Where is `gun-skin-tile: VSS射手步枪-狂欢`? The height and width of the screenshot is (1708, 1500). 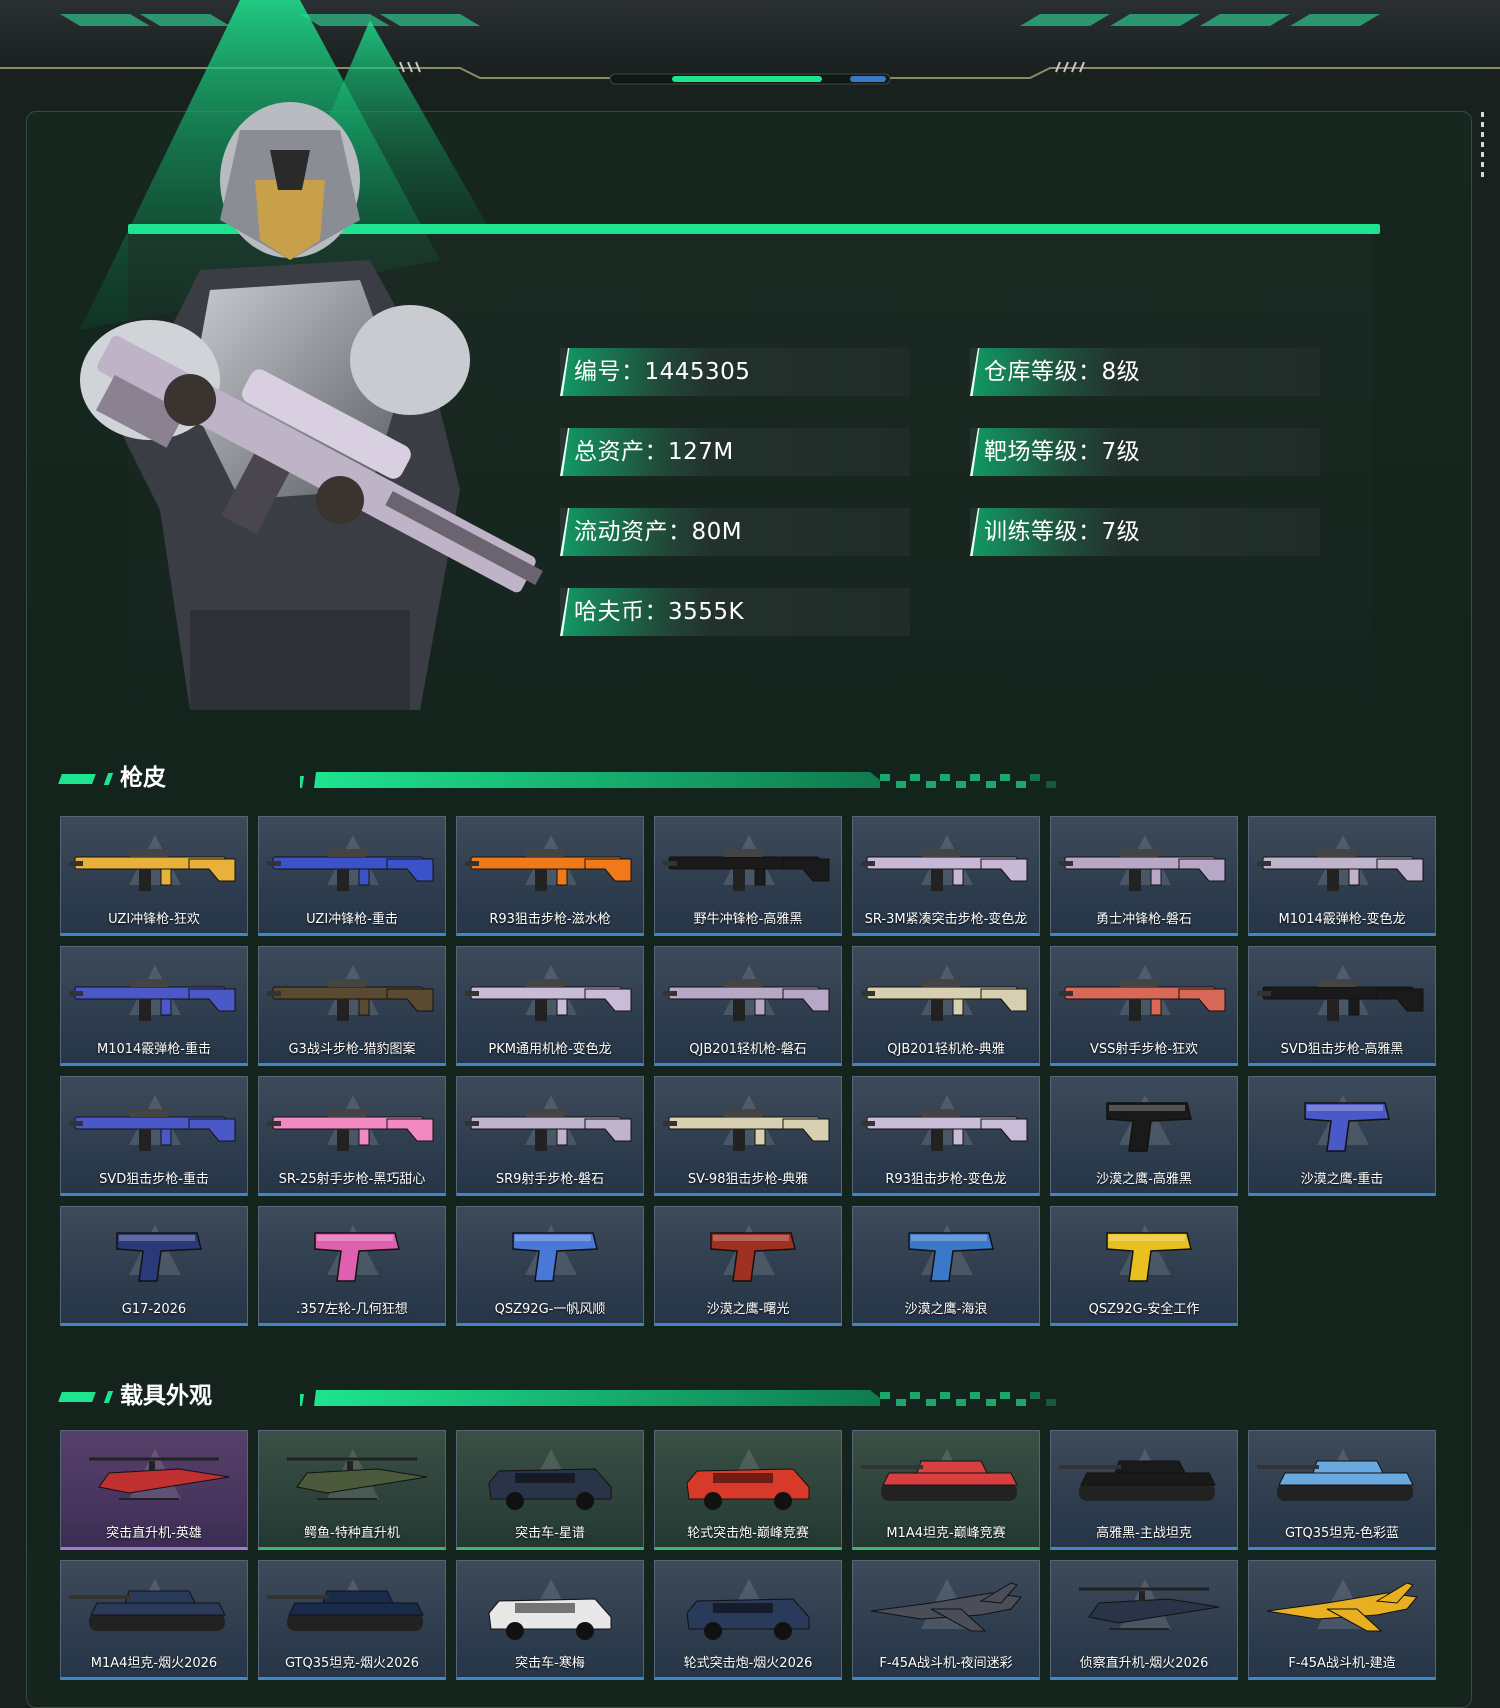
gun-skin-tile: VSS射手步枪-狂欢 is located at coordinates (1144, 1006).